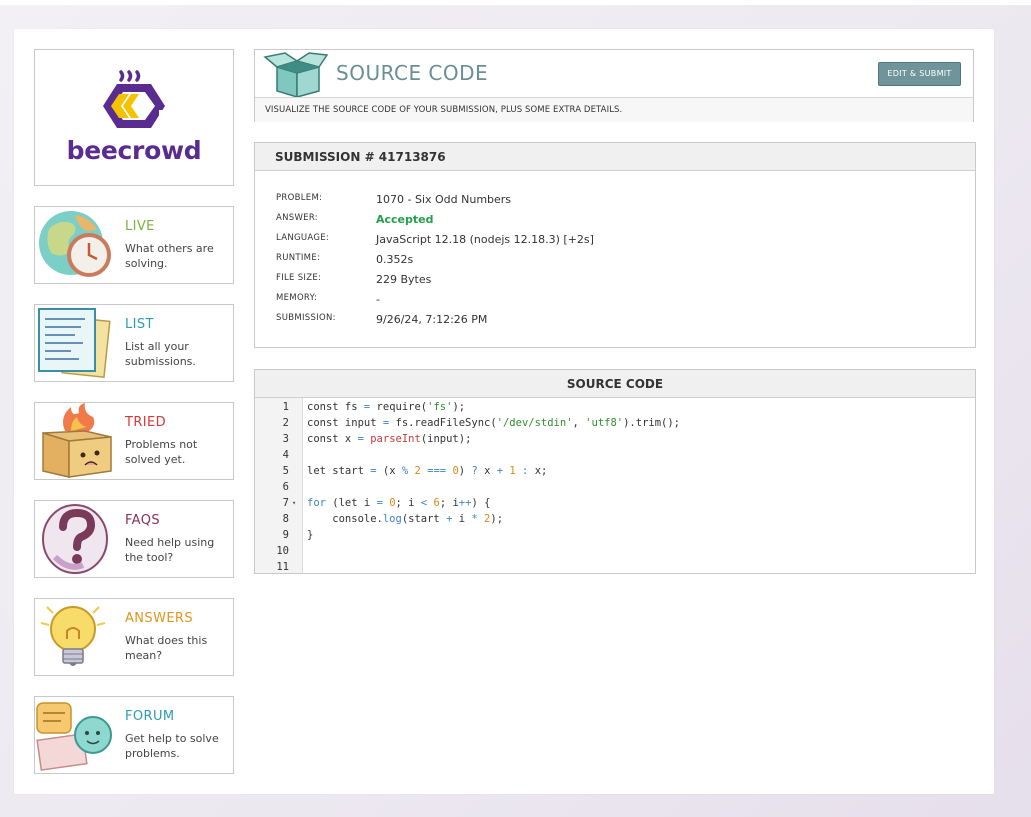 This screenshot has height=817, width=1031. What do you see at coordinates (73, 636) in the screenshot?
I see `lightbulb-icon` at bounding box center [73, 636].